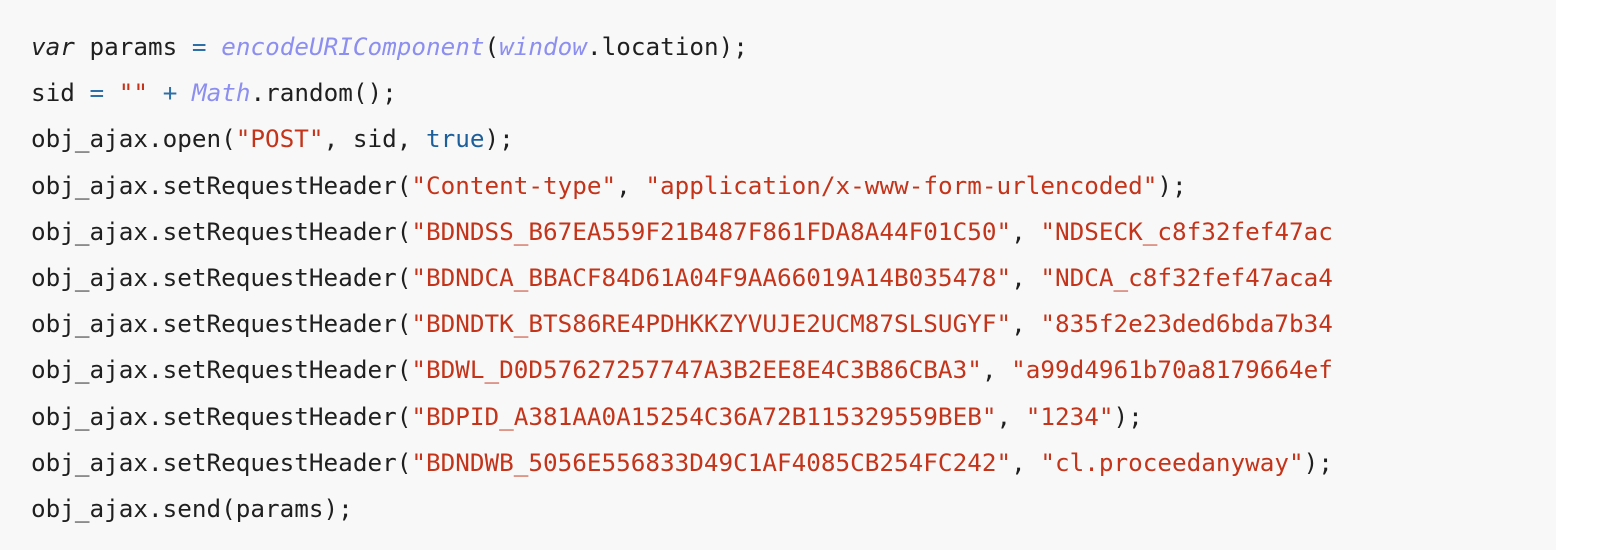 Image resolution: width=1600 pixels, height=550 pixels. Describe the element at coordinates (682, 93) in the screenshot. I see `code-line-2: sid = "" + Math.random();` at that location.